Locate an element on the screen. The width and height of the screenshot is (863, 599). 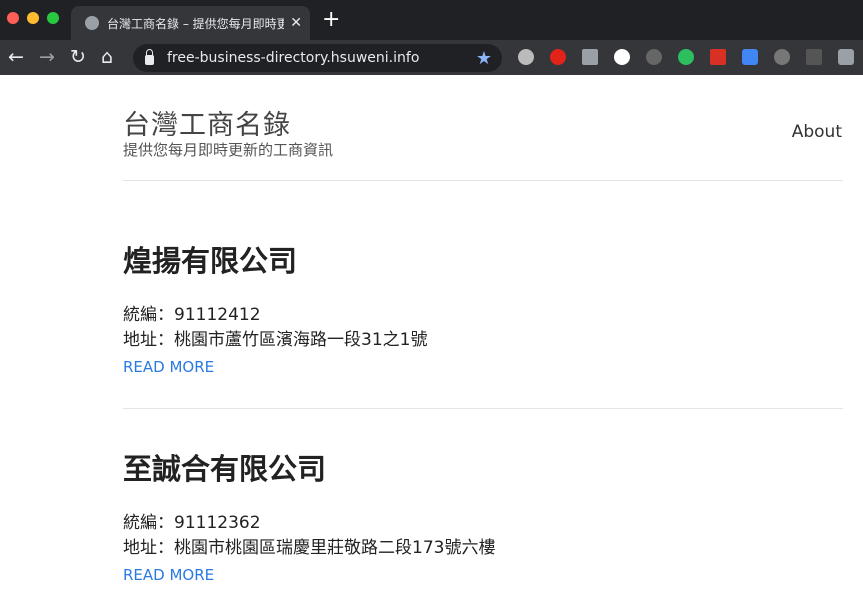
qr-extension-icon is located at coordinates (814, 57).